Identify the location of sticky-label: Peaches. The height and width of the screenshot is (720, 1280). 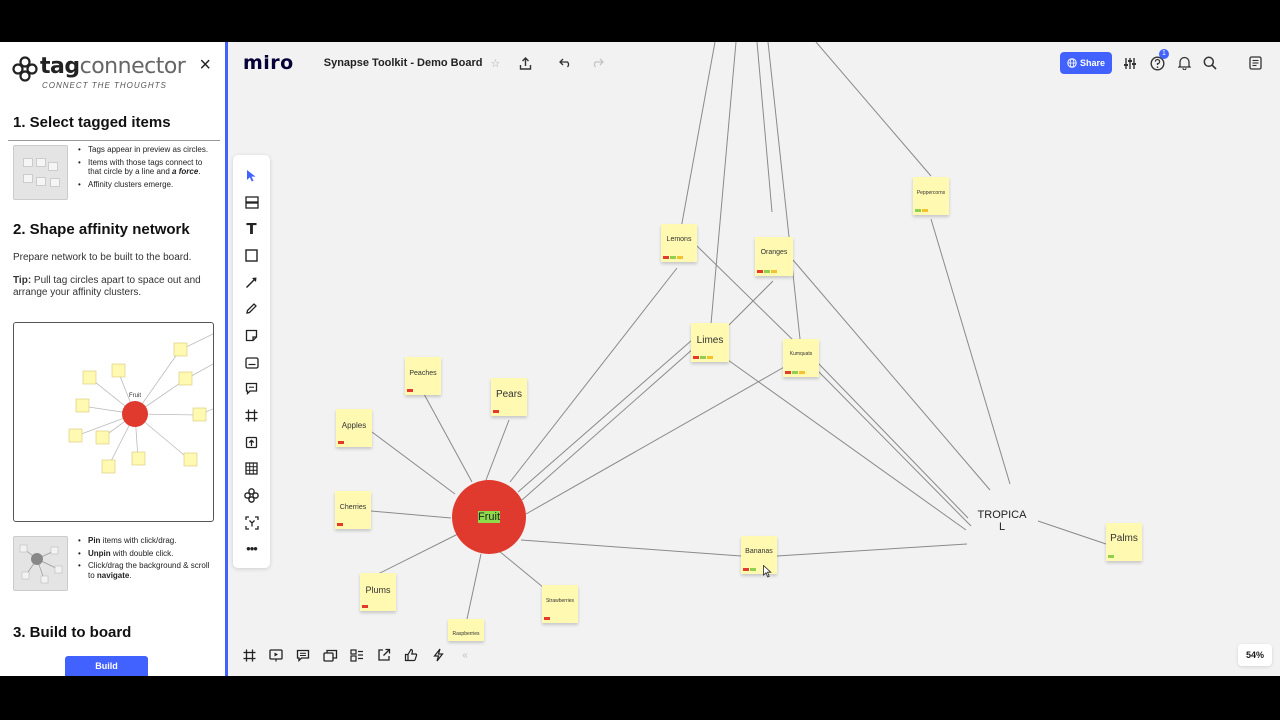
(423, 373).